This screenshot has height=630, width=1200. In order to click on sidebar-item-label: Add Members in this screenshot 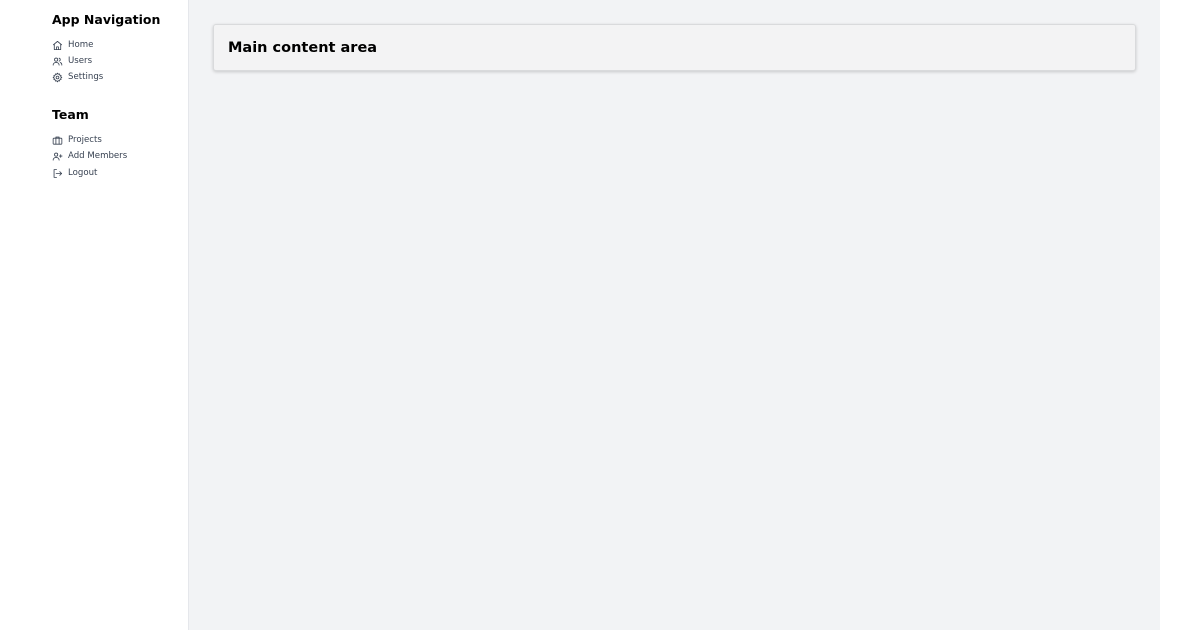, I will do `click(98, 156)`.